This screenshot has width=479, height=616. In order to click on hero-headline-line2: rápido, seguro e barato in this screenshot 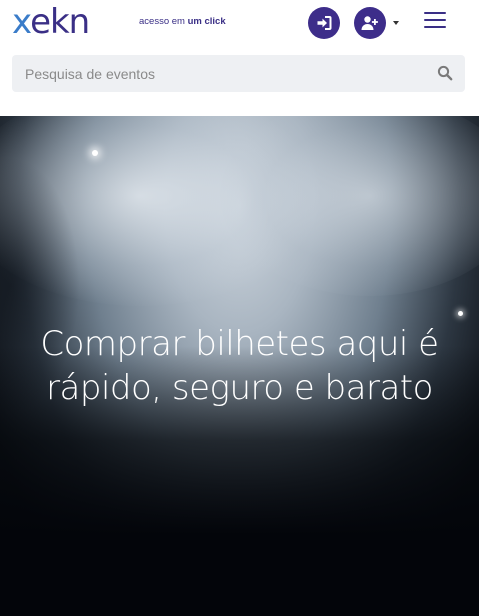, I will do `click(239, 388)`.